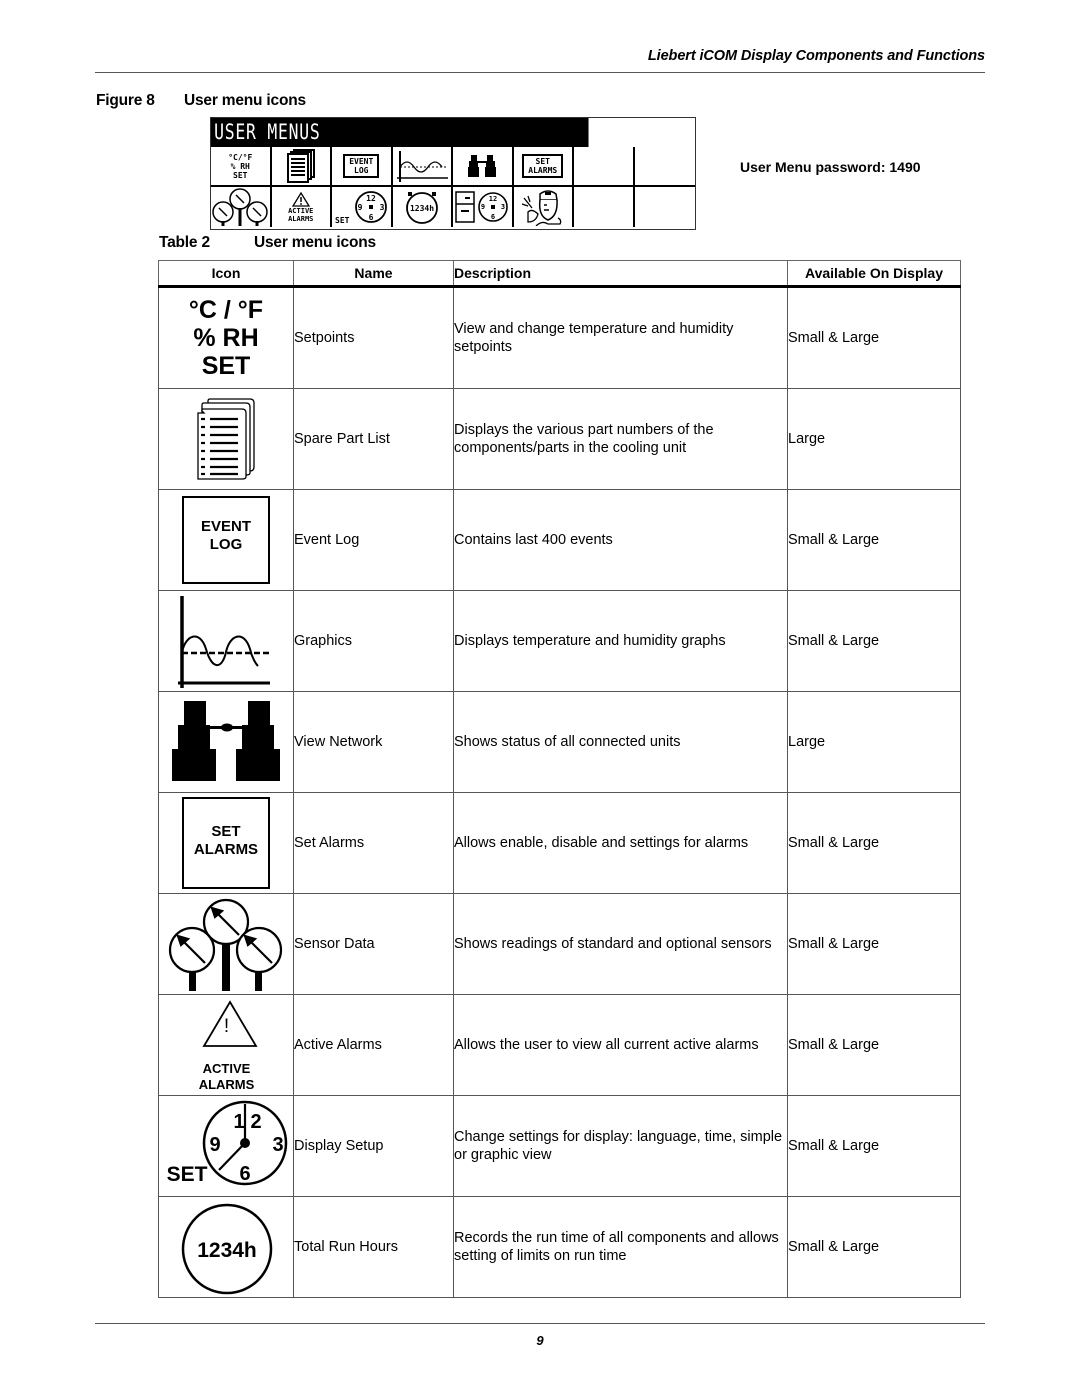 This screenshot has height=1397, width=1080. I want to click on graphics-icon, so click(226, 641).